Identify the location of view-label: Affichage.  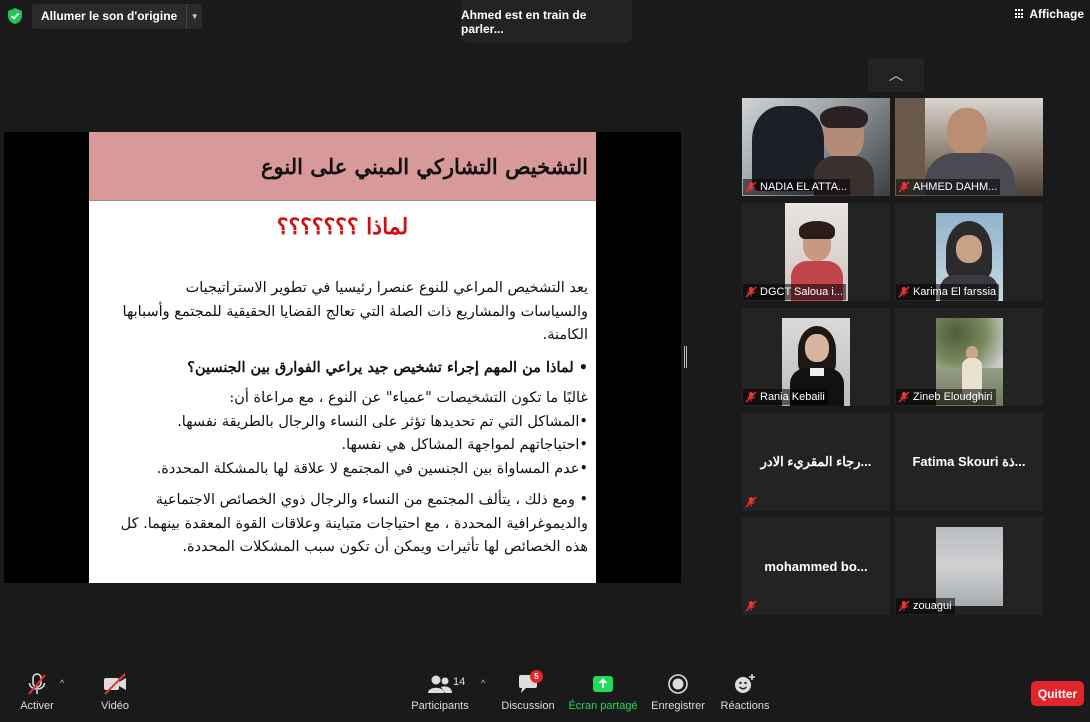
(1056, 14).